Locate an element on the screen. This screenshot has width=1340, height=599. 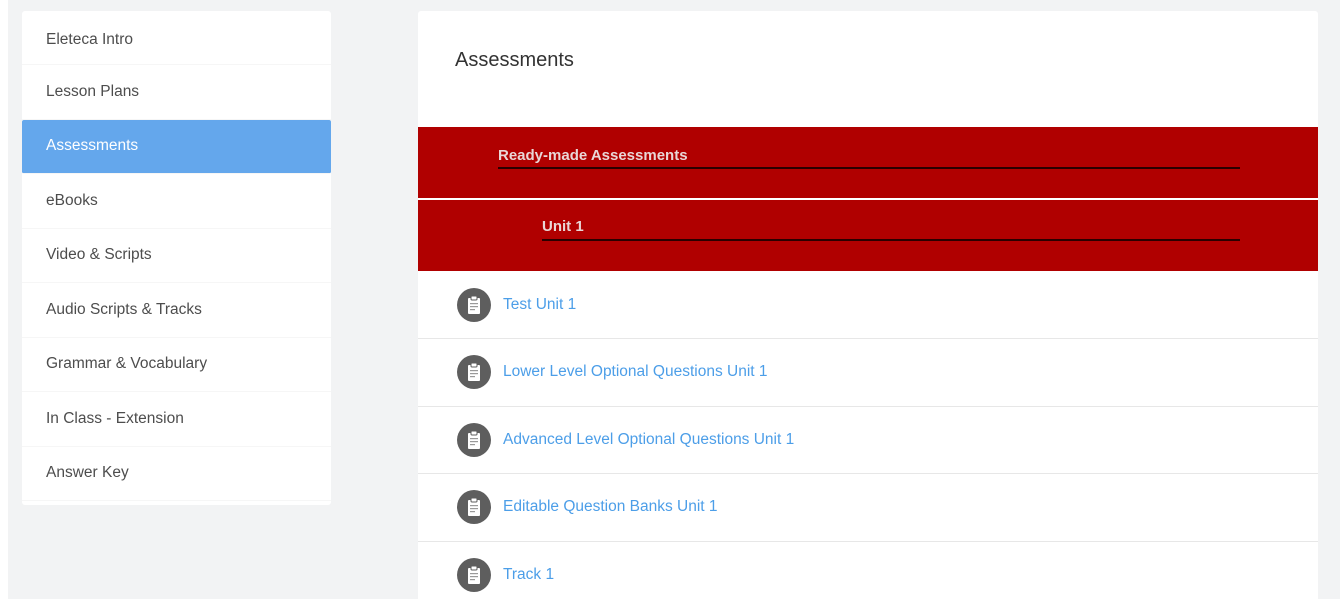
list-item: Lower Level Optional Questions Unit 1 is located at coordinates (868, 373).